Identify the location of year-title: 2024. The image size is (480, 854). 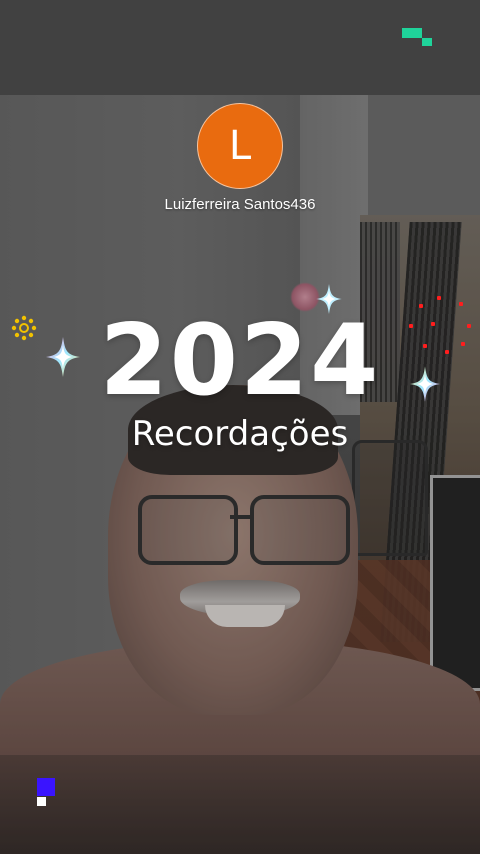
(240, 361).